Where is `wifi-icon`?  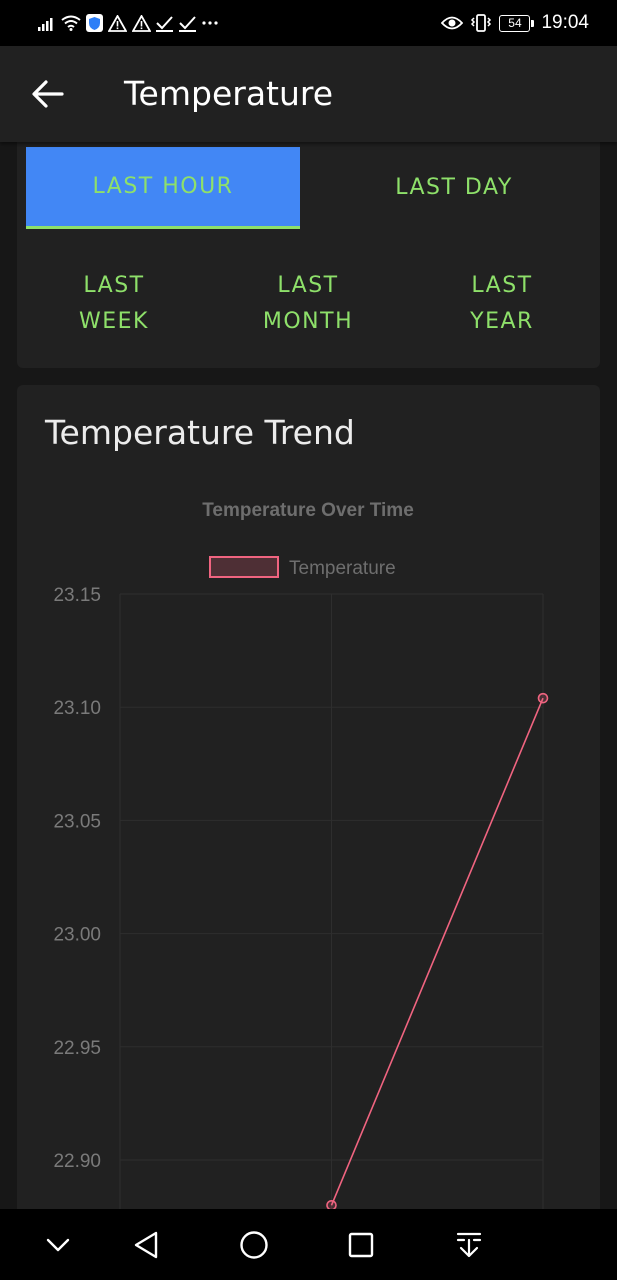
wifi-icon is located at coordinates (71, 23).